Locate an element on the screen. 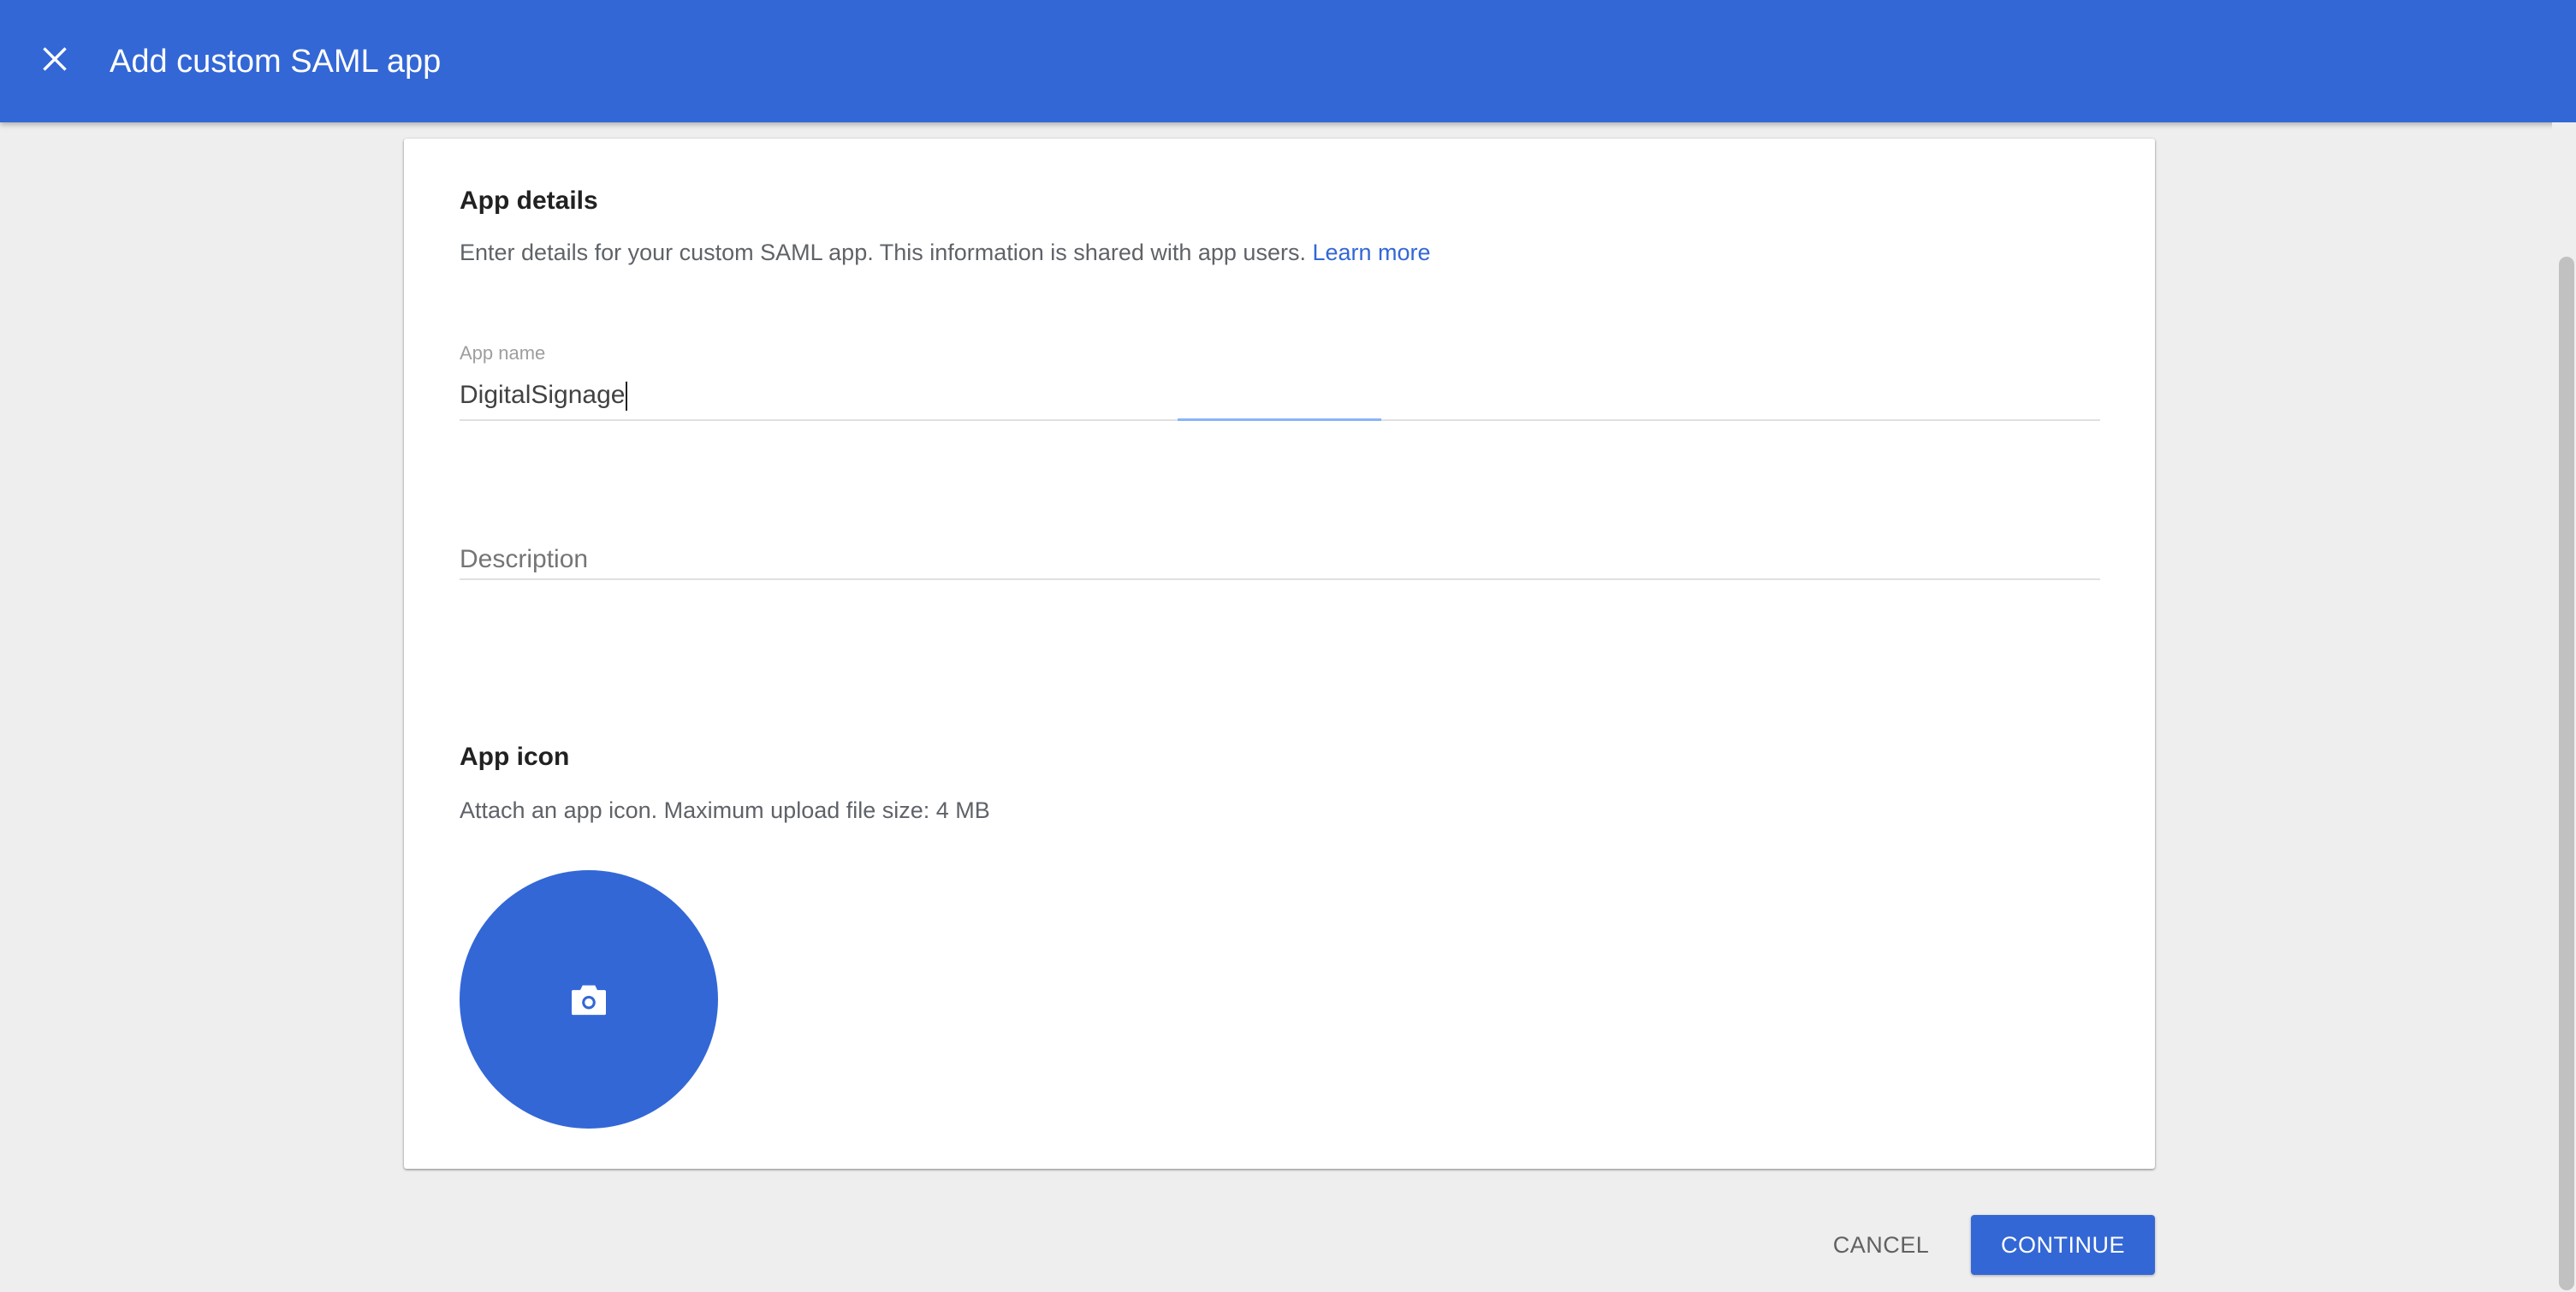 The image size is (2576, 1292). app-name-focus-indicator is located at coordinates (1279, 419).